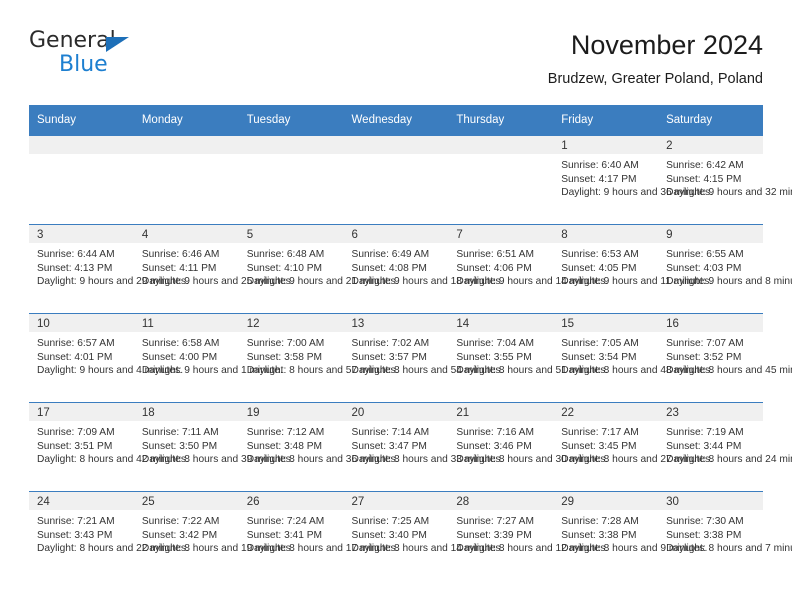  I want to click on sunrise-text: Sunrise: 7:14 AM, so click(390, 432).